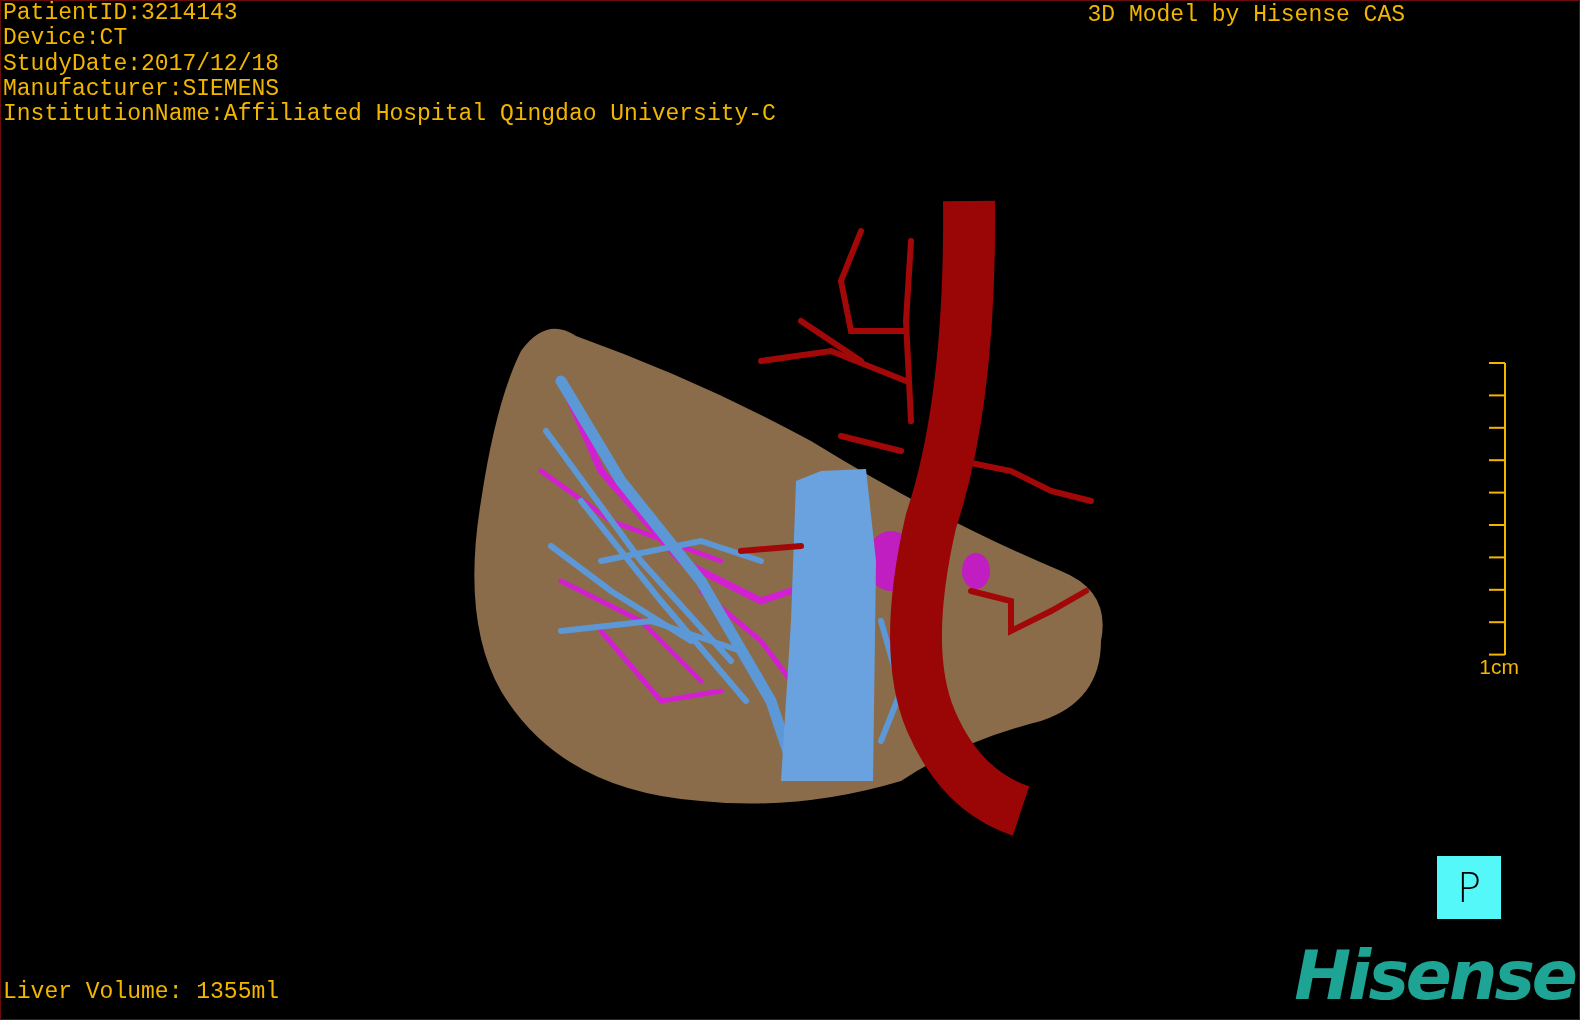 The width and height of the screenshot is (1580, 1020). What do you see at coordinates (1499, 667) in the screenshot?
I see `scale-label: 1cm` at bounding box center [1499, 667].